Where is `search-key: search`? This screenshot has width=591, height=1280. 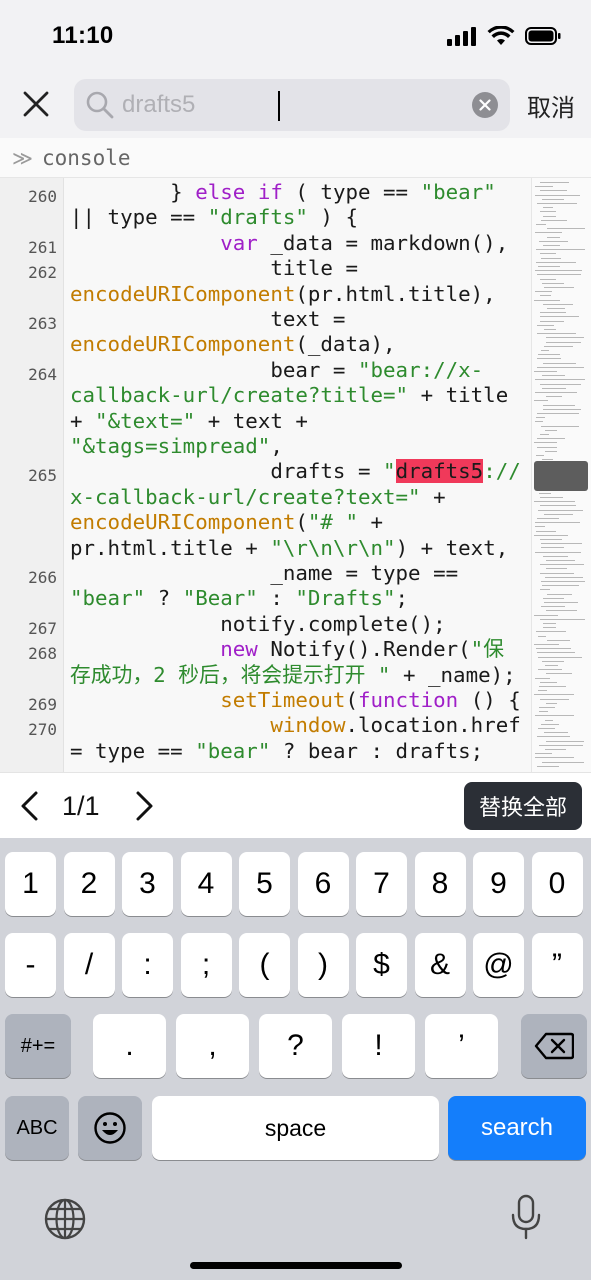
search-key: search is located at coordinates (517, 1128).